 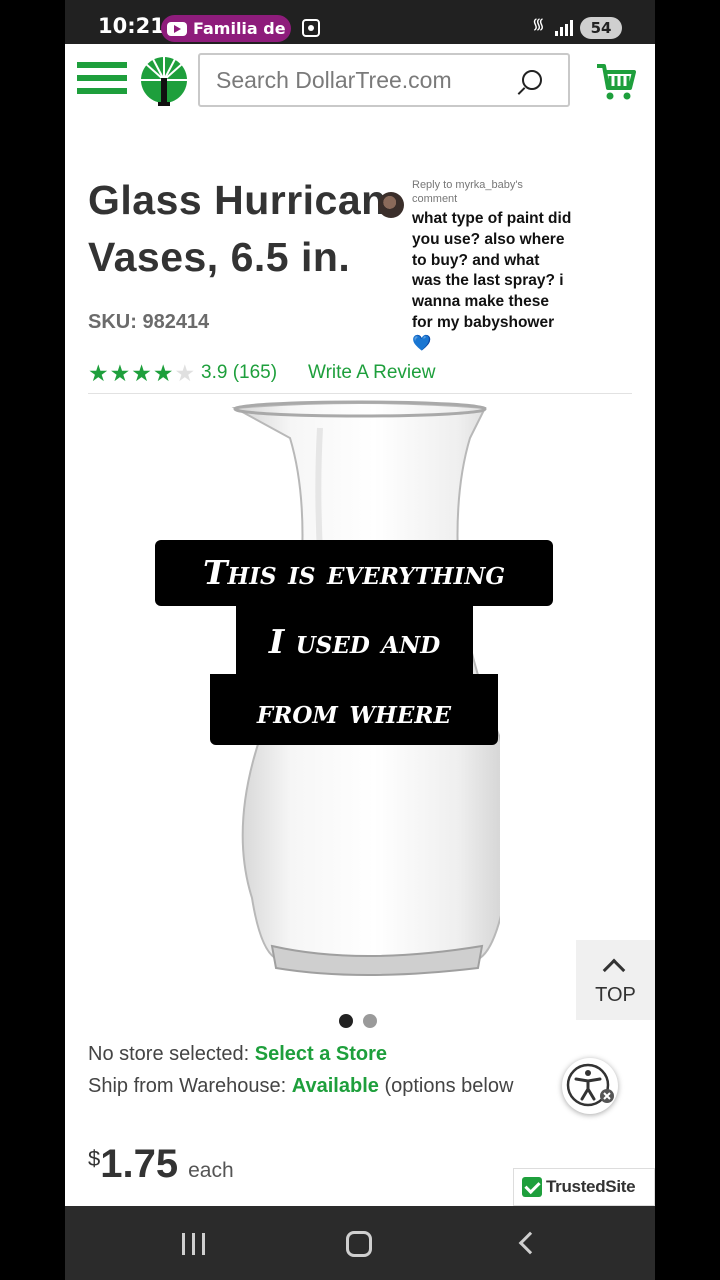 I want to click on screenshot-icon, so click(x=311, y=28).